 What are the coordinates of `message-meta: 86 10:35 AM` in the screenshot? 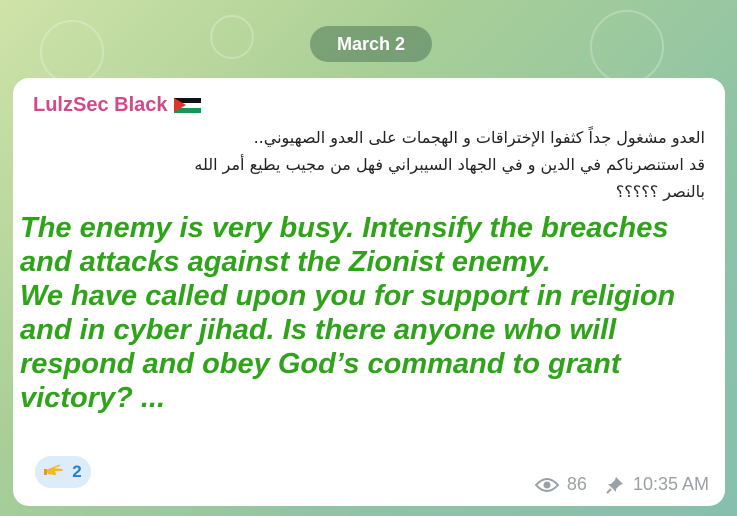 It's located at (621, 484).